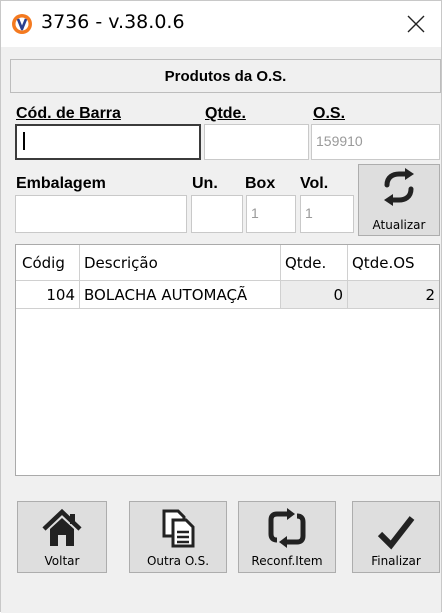  What do you see at coordinates (205, 183) in the screenshot?
I see `unit-label: Un.` at bounding box center [205, 183].